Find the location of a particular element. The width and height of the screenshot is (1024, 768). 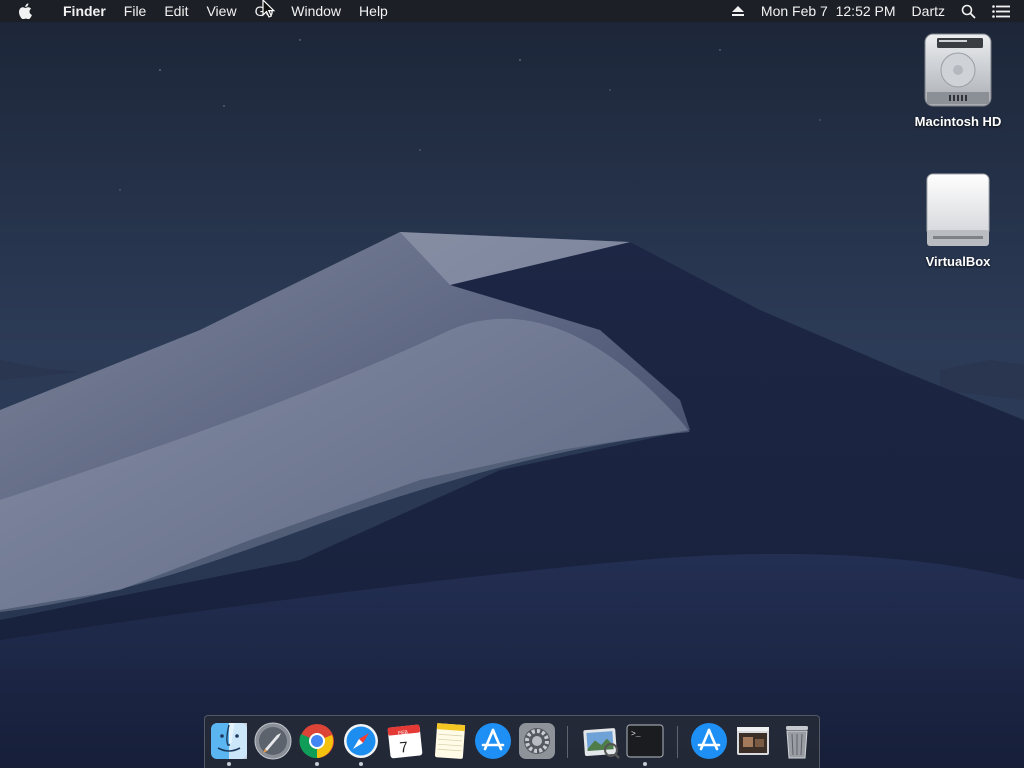

menu-edit: Edit is located at coordinates (176, 11).